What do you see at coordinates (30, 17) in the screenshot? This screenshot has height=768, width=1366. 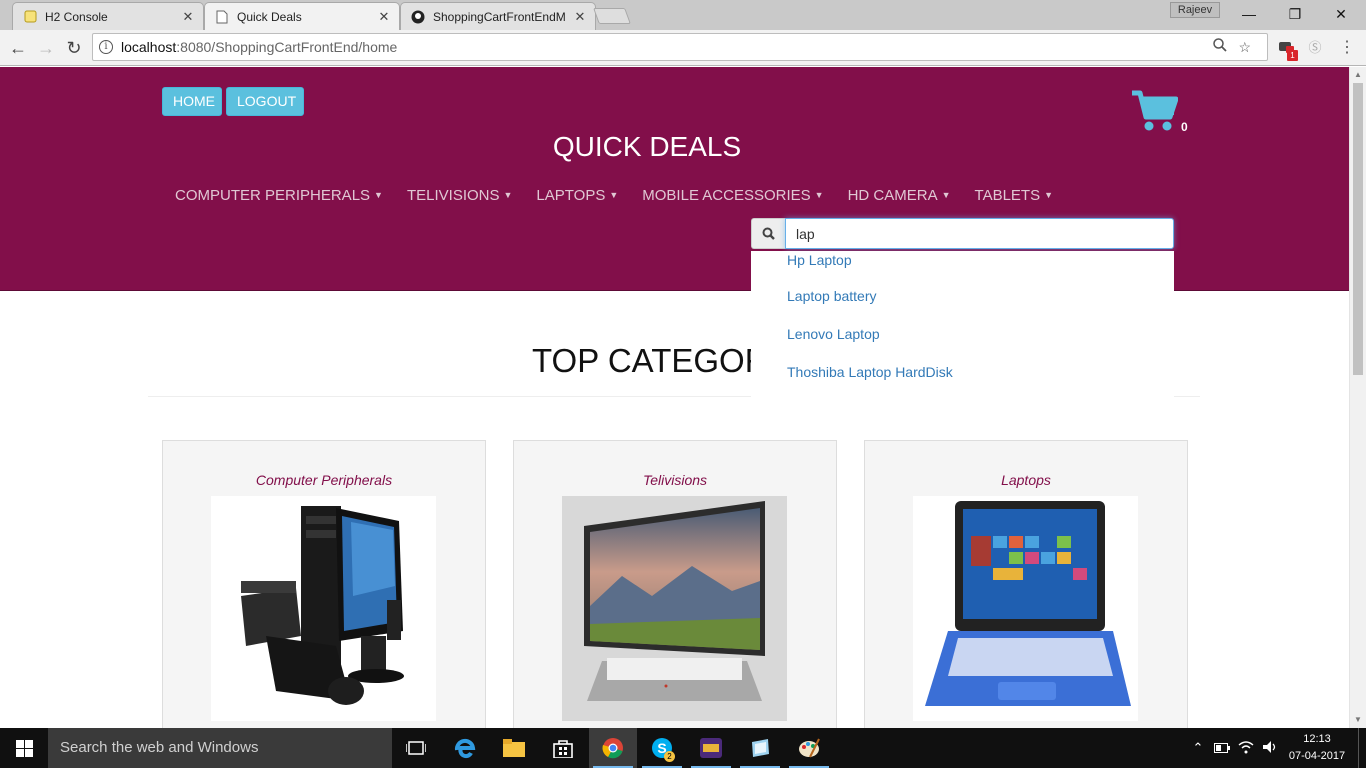 I see `h2-icon` at bounding box center [30, 17].